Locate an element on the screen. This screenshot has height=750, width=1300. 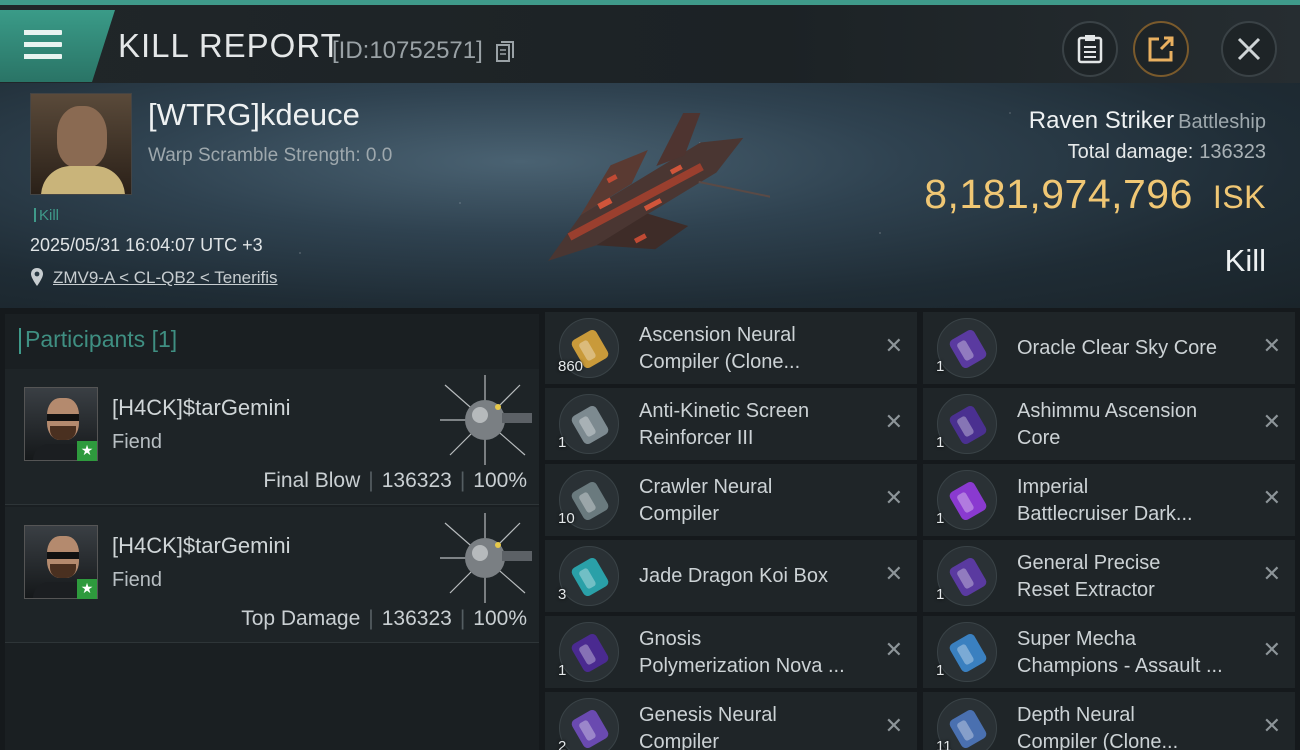
item-name: Crawler Neural Compiler is located at coordinates (754, 501).